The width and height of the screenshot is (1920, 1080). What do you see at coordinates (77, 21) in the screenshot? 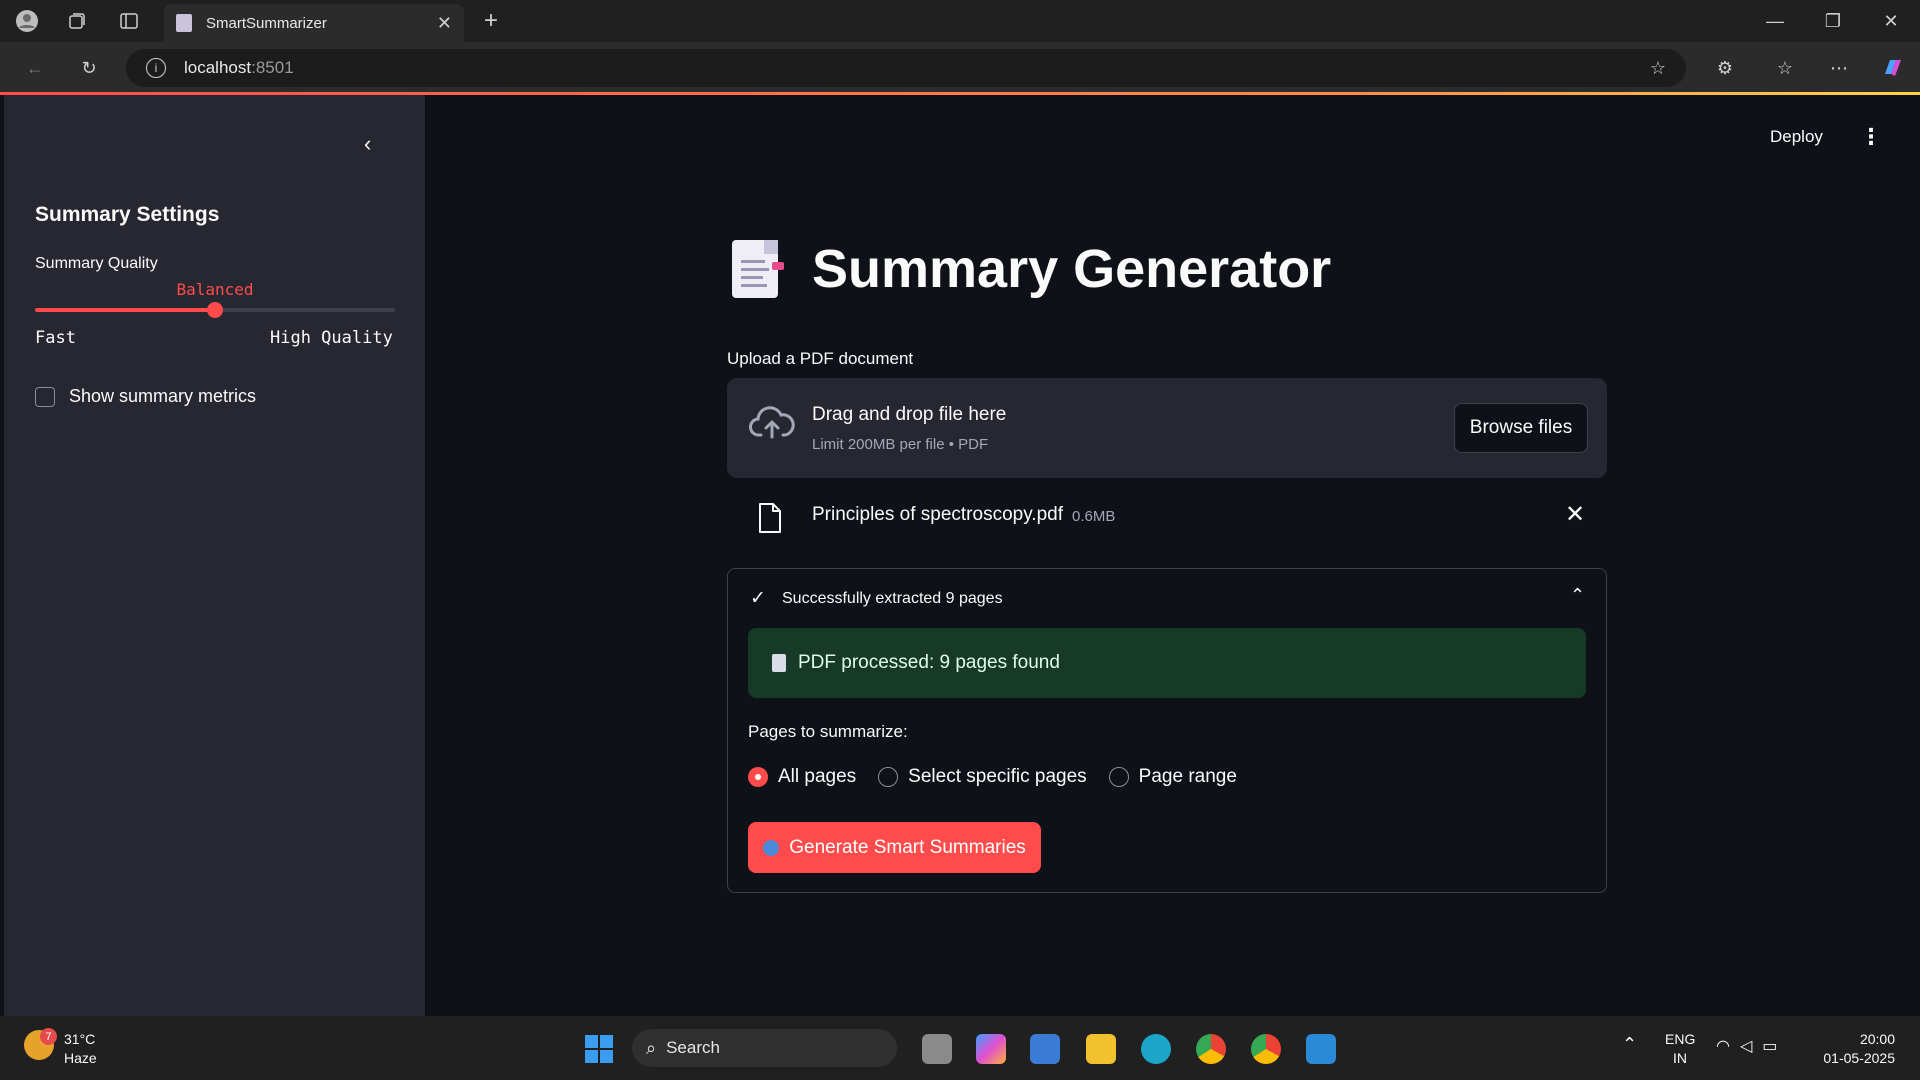
I see `workspaces-icon` at bounding box center [77, 21].